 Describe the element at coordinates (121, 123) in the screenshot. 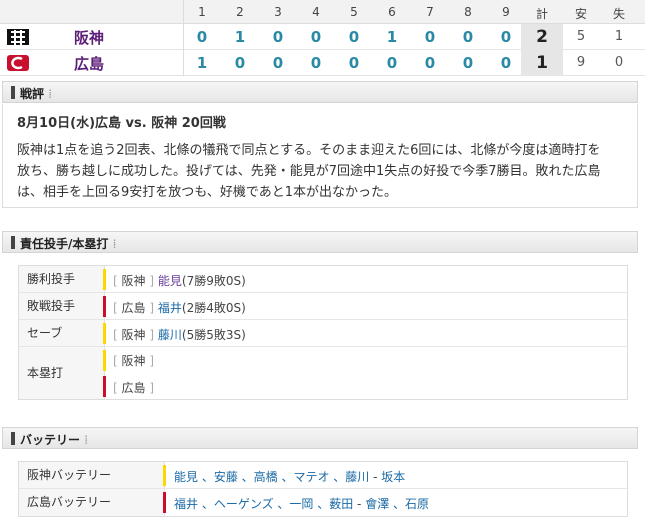

I see `review-title: 8月10日(水)広島 vs. 阪神 20回戦` at that location.